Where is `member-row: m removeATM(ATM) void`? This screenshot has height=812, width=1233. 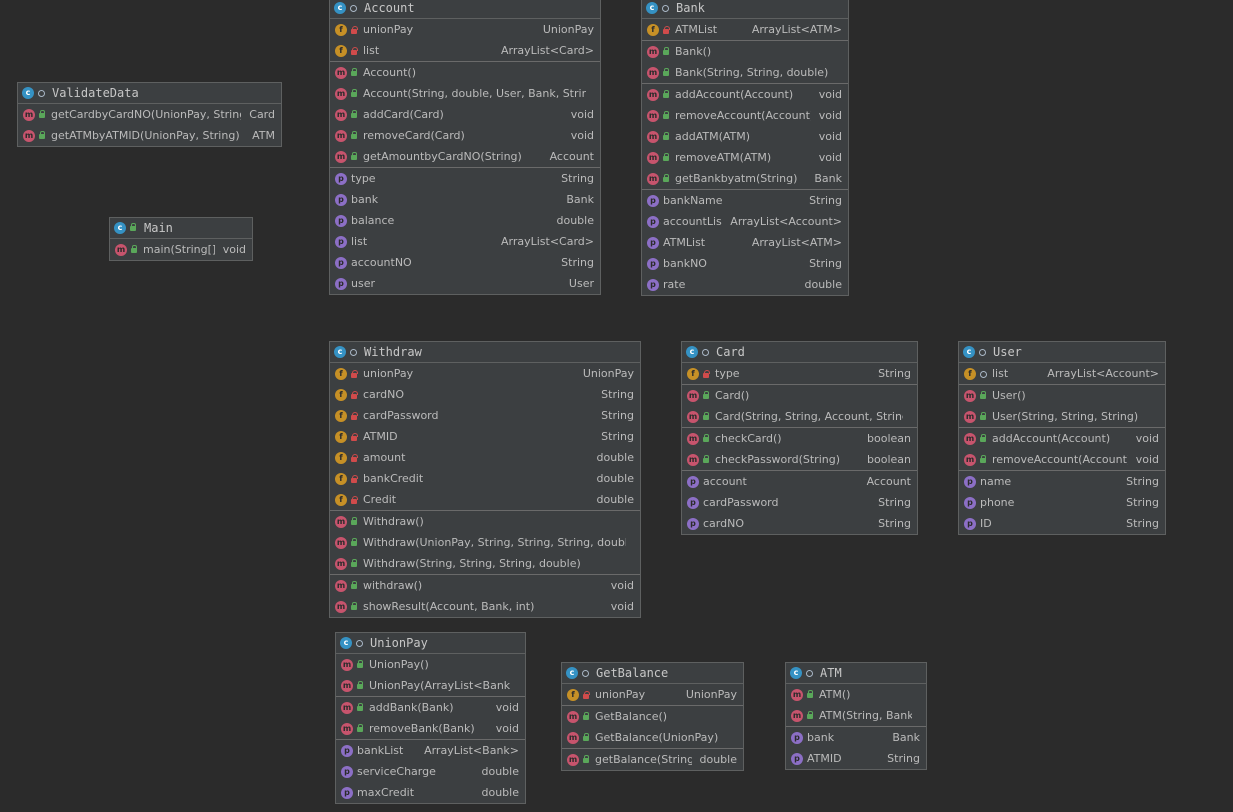 member-row: m removeATM(ATM) void is located at coordinates (745, 157).